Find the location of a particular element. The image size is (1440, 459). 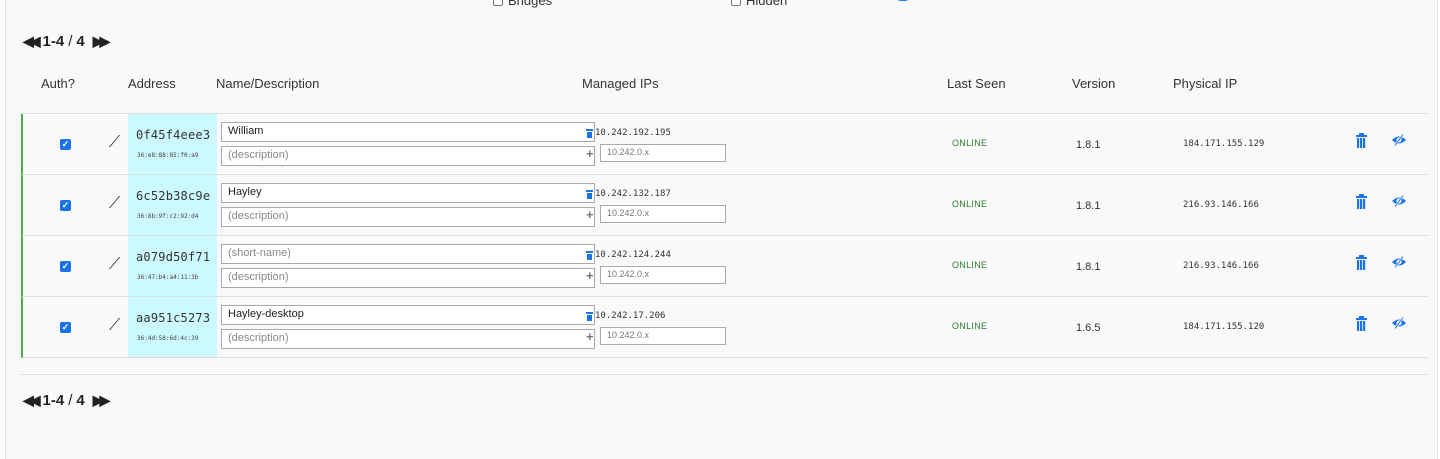

managed-ip: 10.242.124.244 is located at coordinates (628, 255).